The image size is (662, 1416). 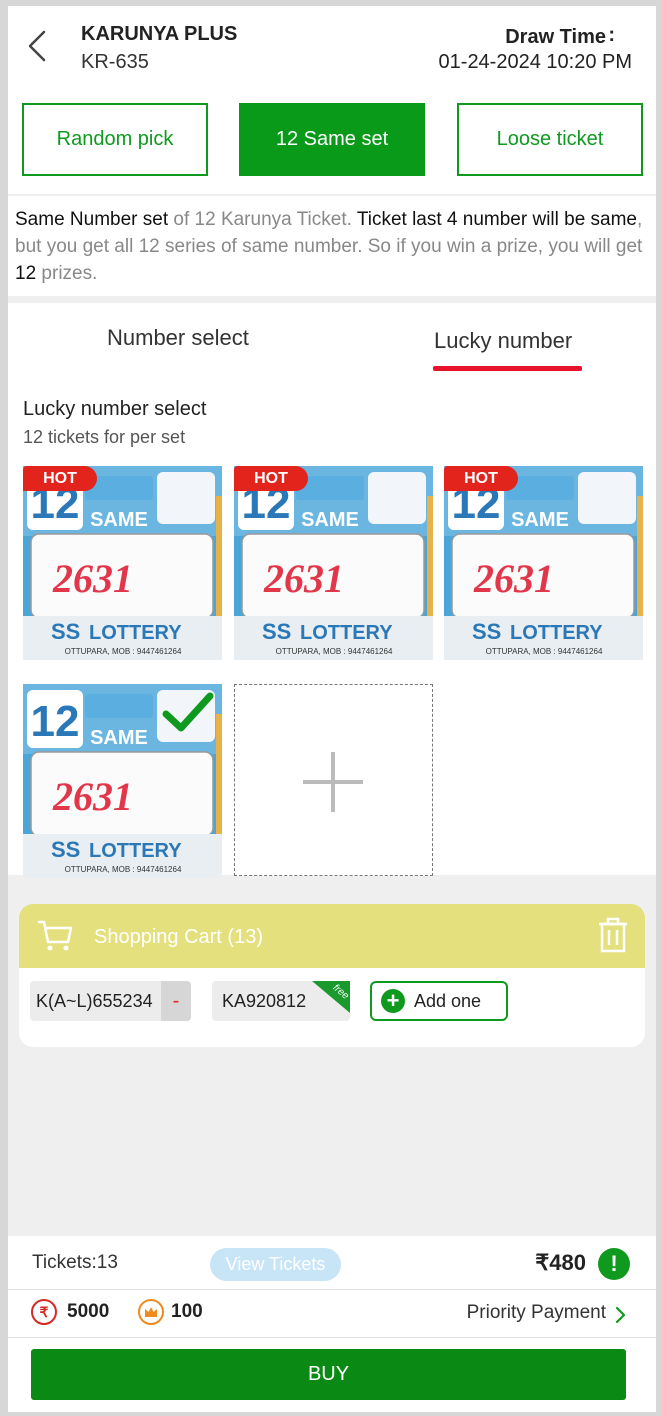 What do you see at coordinates (55, 721) in the screenshot?
I see `ticket-count: 12` at bounding box center [55, 721].